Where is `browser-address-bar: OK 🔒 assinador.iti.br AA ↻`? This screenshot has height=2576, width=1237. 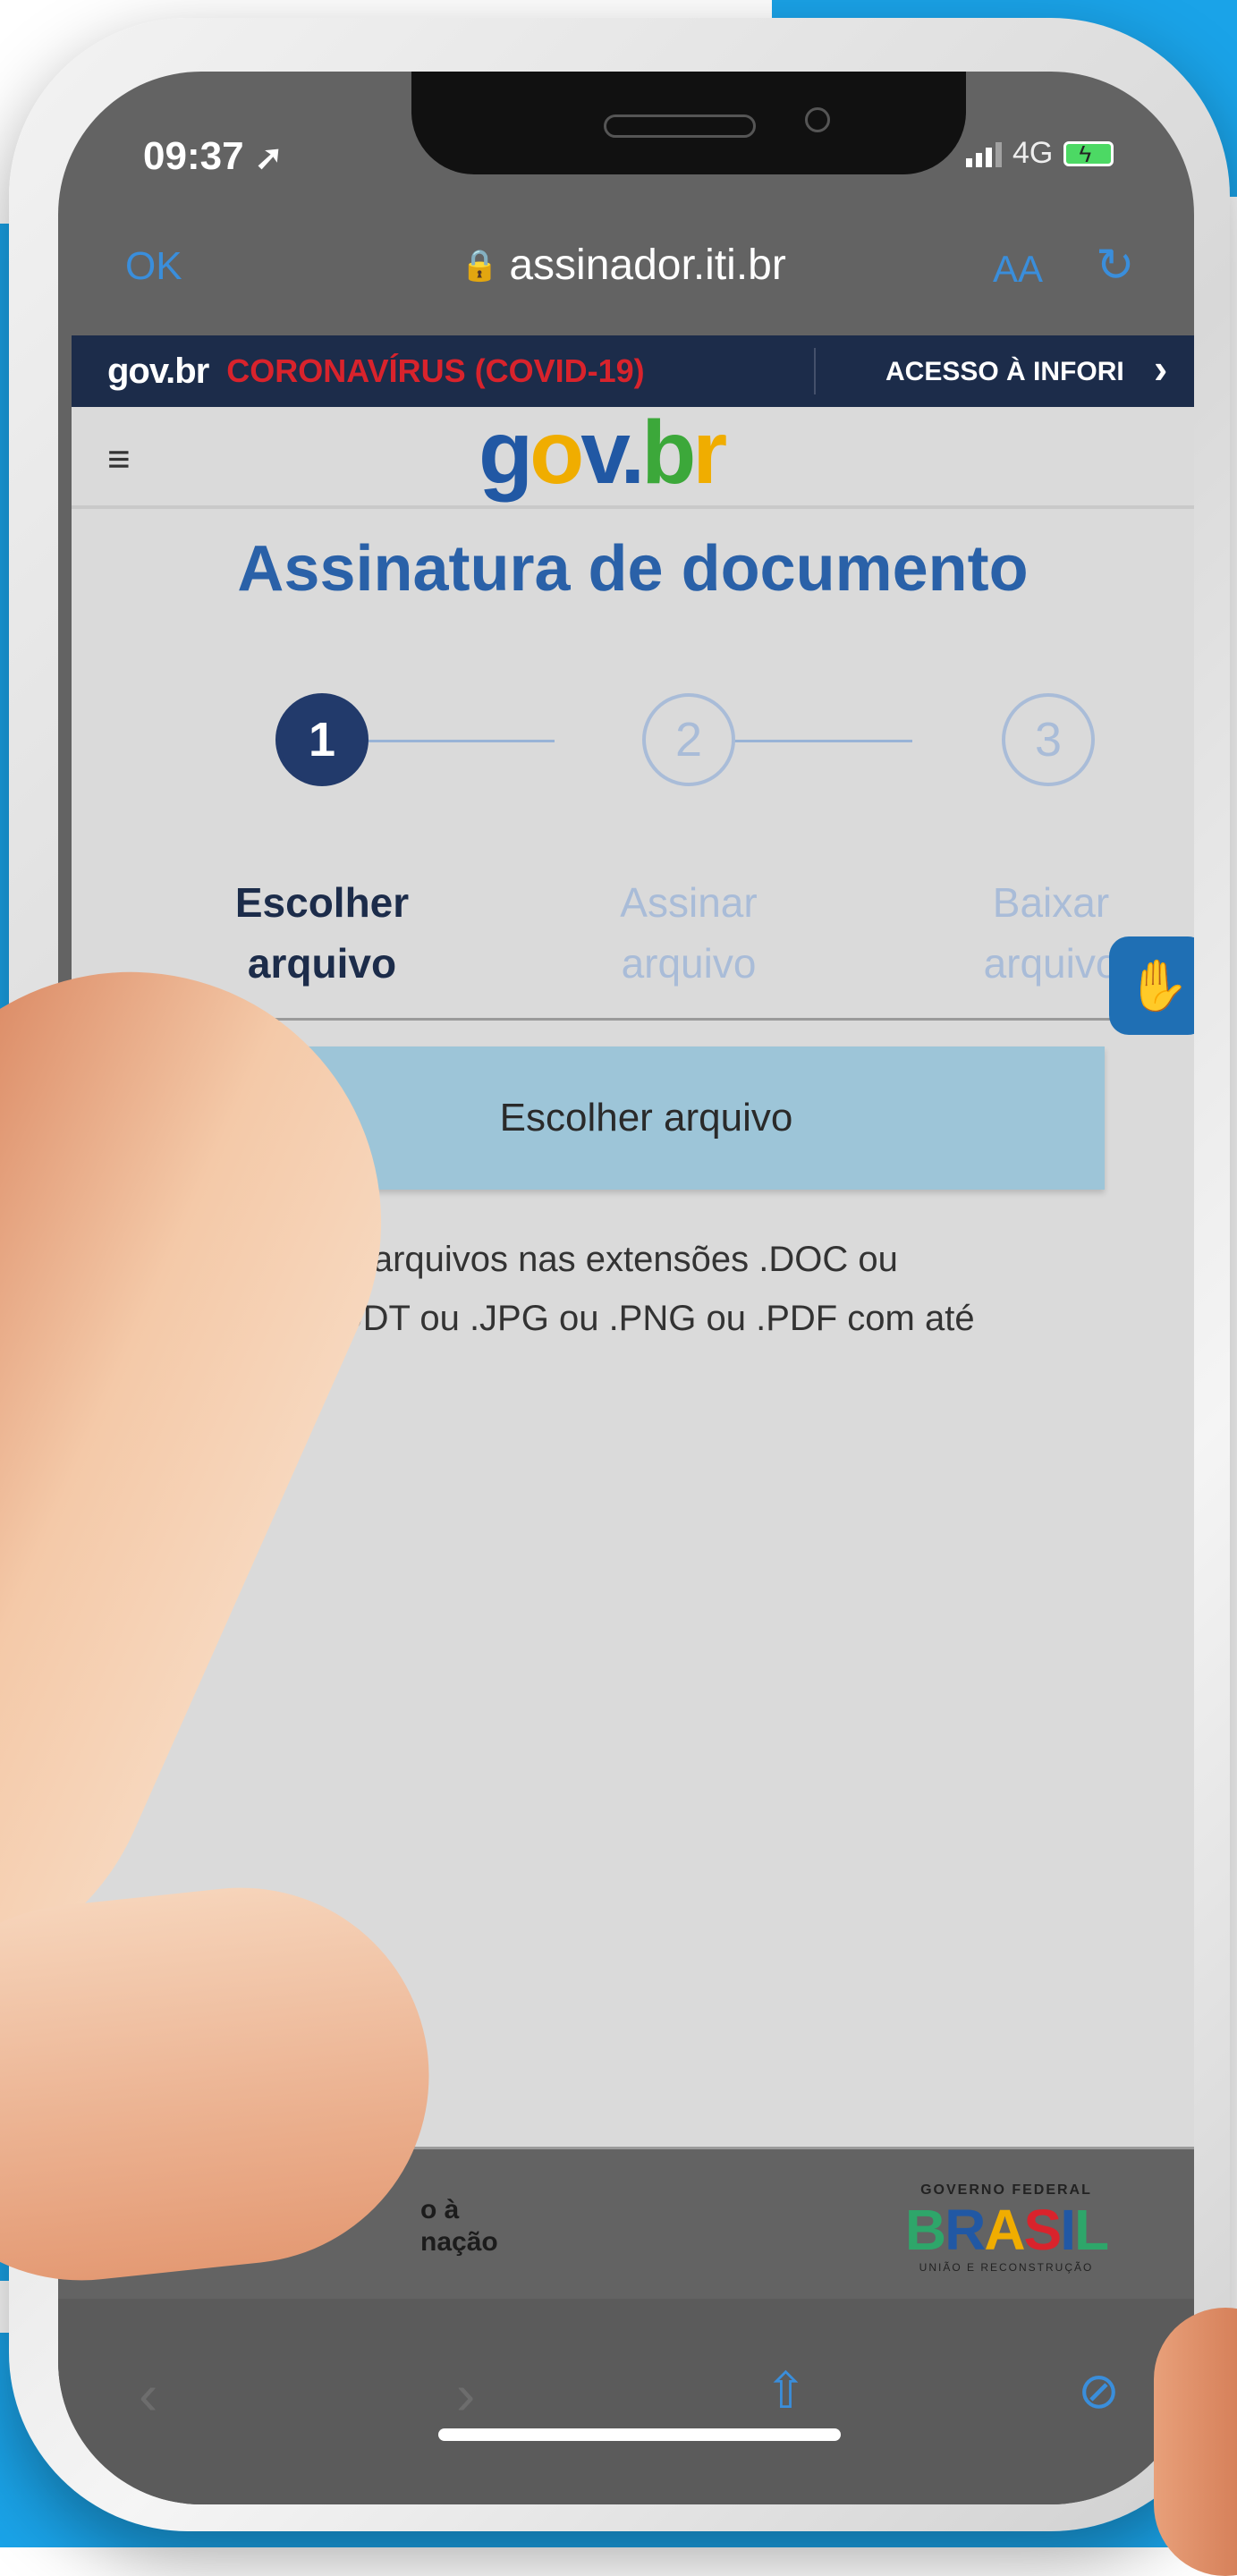
browser-address-bar: OK 🔒 assinador.iti.br AA ↻ is located at coordinates (626, 273).